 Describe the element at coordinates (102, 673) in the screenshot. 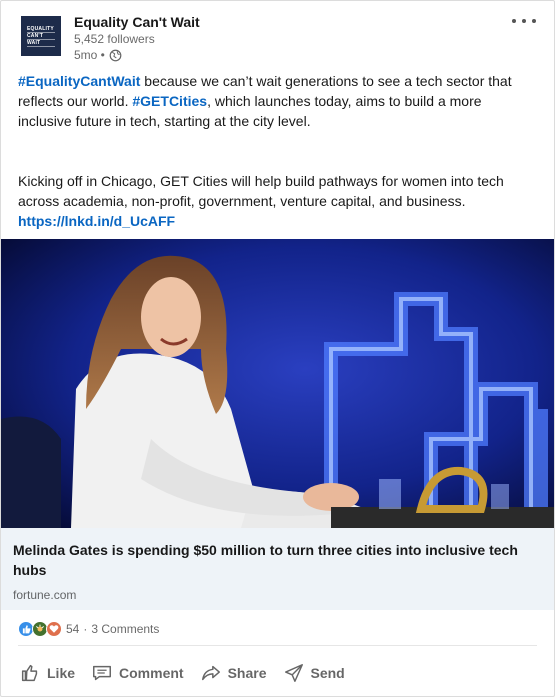

I see `comment-icon` at that location.